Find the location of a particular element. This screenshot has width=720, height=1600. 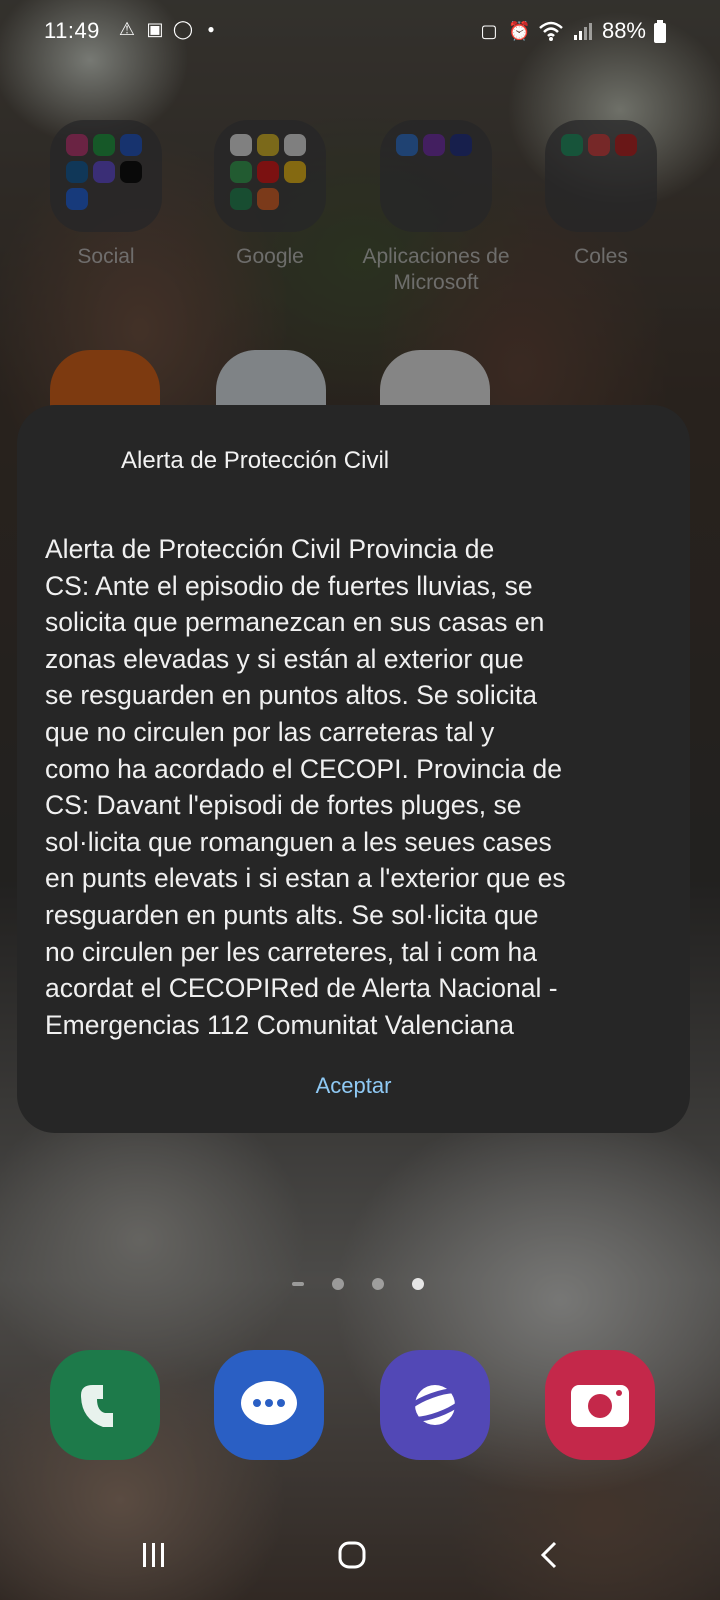

home-icon is located at coordinates (352, 1555).